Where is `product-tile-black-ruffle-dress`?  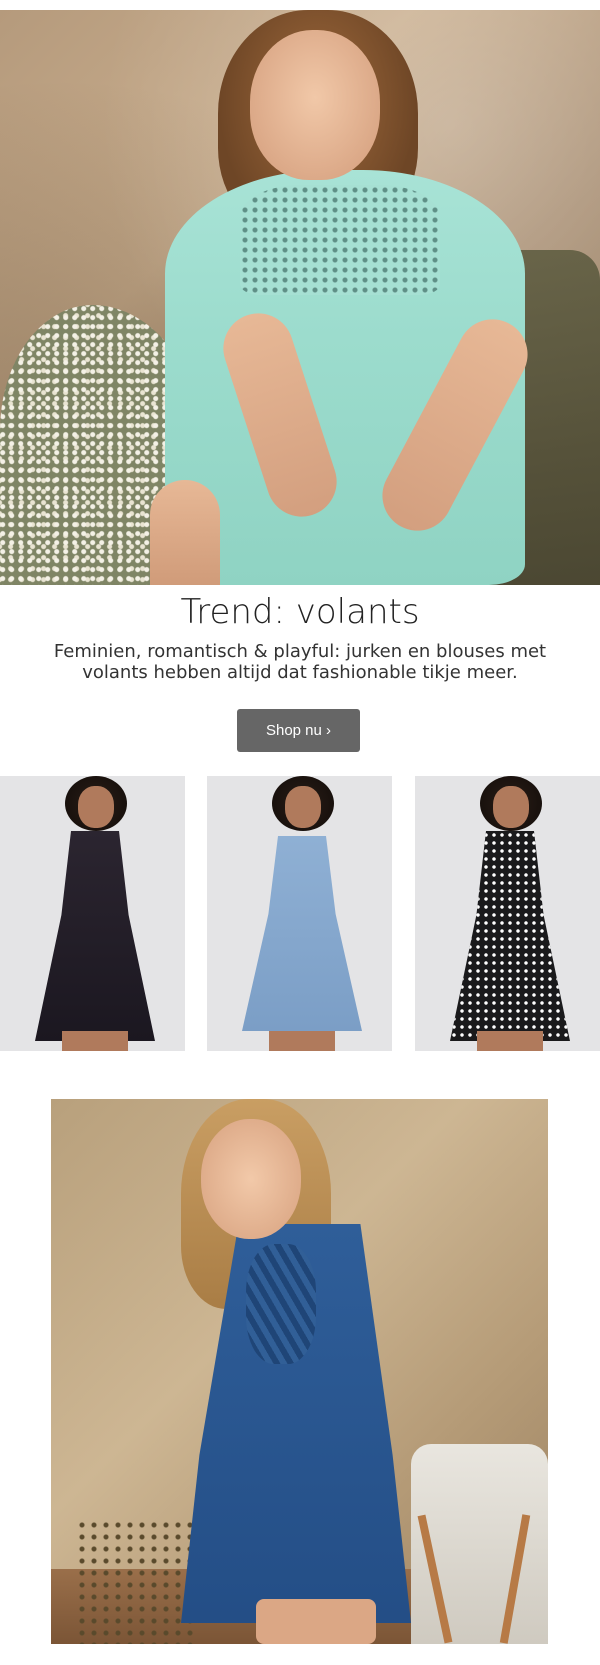 product-tile-black-ruffle-dress is located at coordinates (92, 913).